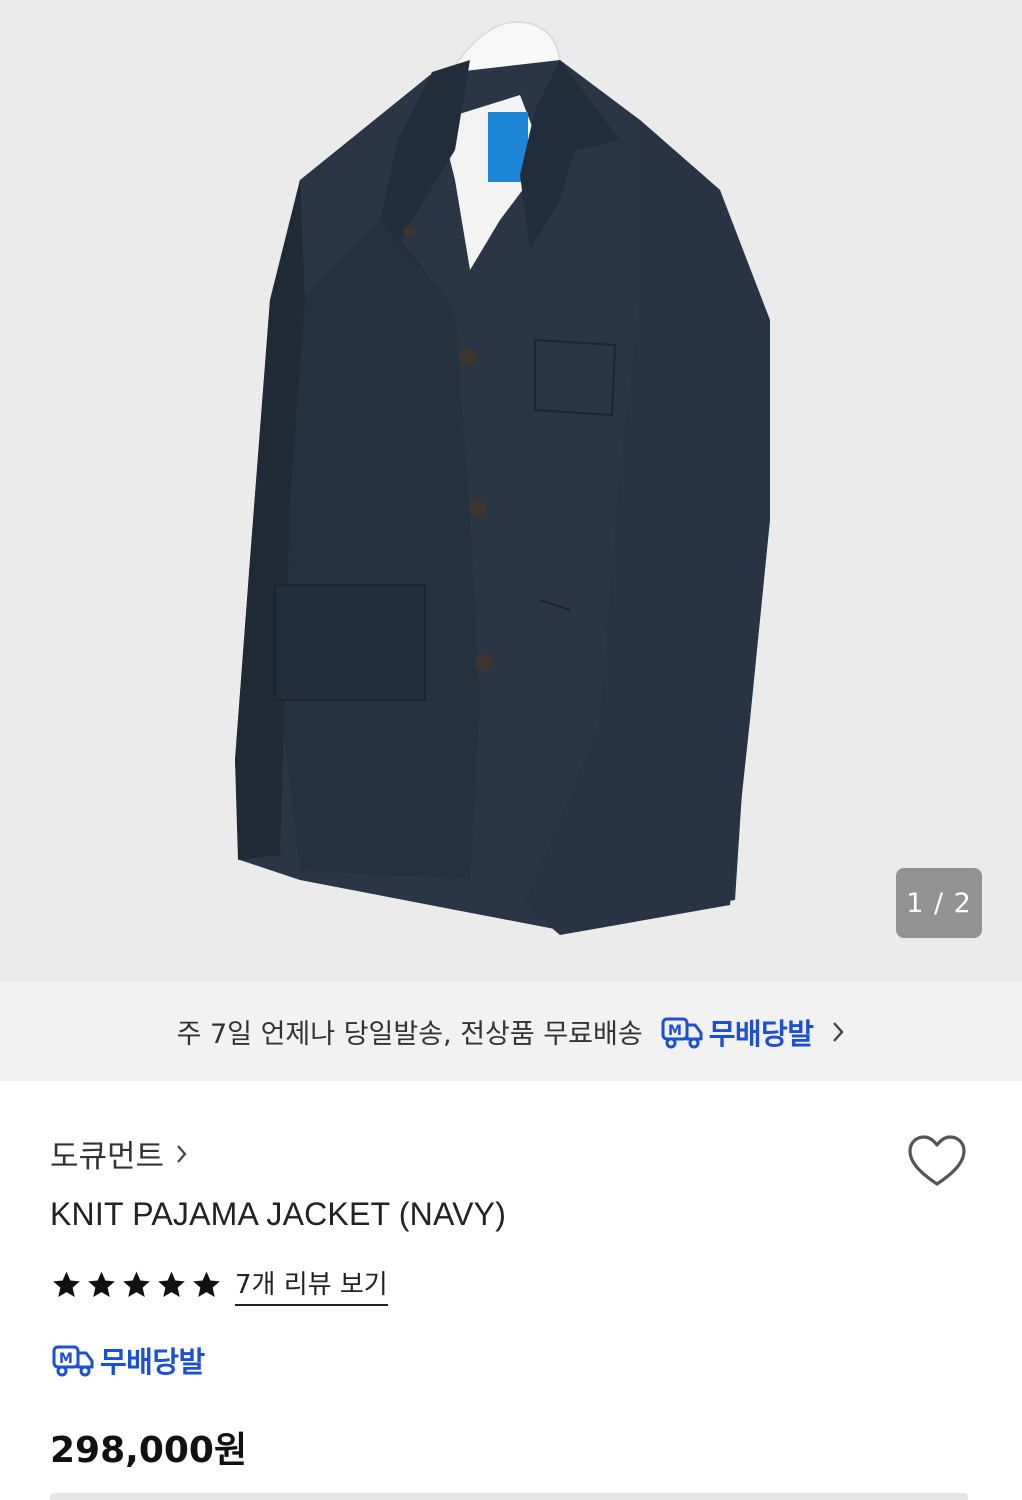 The image size is (1022, 1500). Describe the element at coordinates (311, 1285) in the screenshot. I see `review-link: 7개 리뷰 보기` at that location.